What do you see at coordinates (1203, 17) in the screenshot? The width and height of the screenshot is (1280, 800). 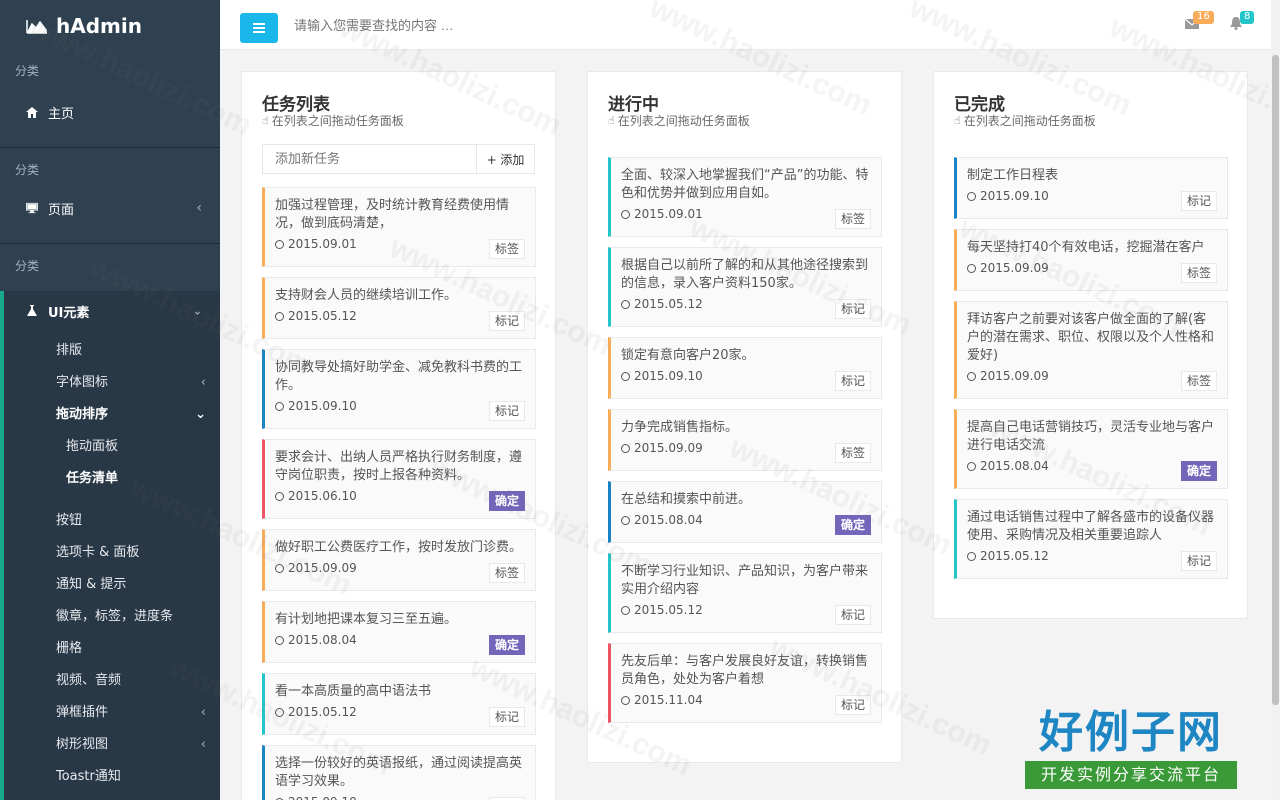 I see `mail-count-badge: 16` at bounding box center [1203, 17].